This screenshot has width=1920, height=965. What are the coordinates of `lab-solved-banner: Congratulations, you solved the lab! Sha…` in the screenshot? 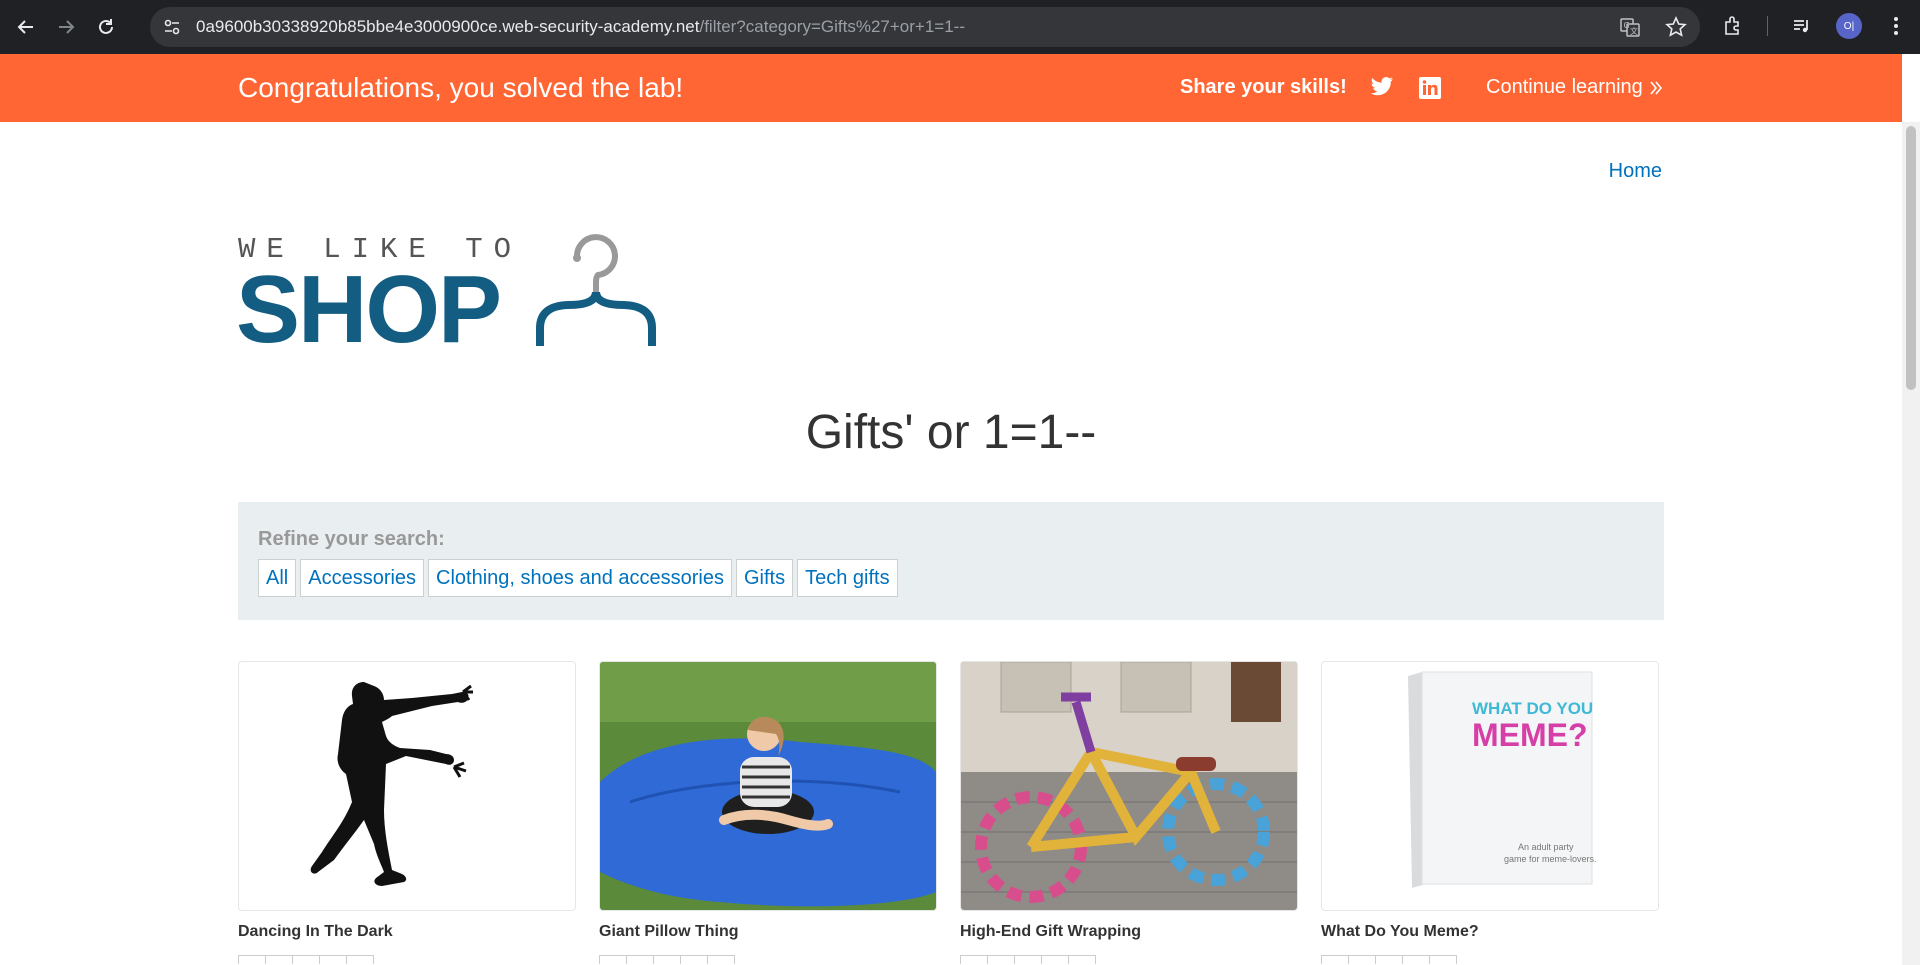 It's located at (951, 88).